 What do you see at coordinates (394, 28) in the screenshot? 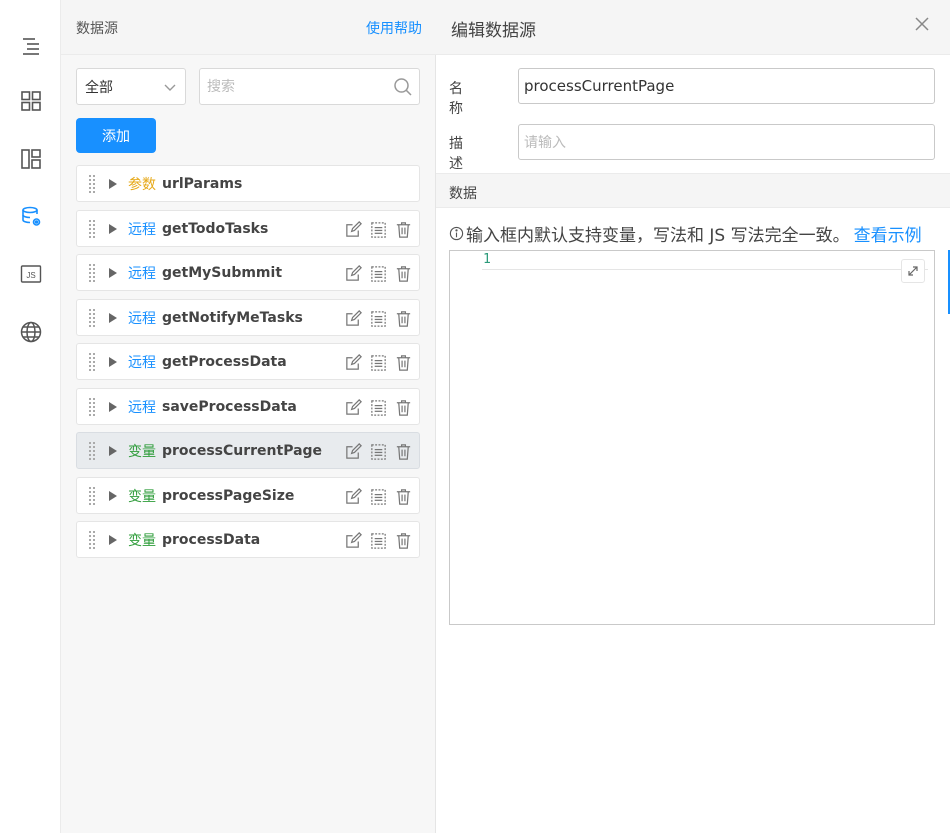
I see `help-link: 使用帮助` at bounding box center [394, 28].